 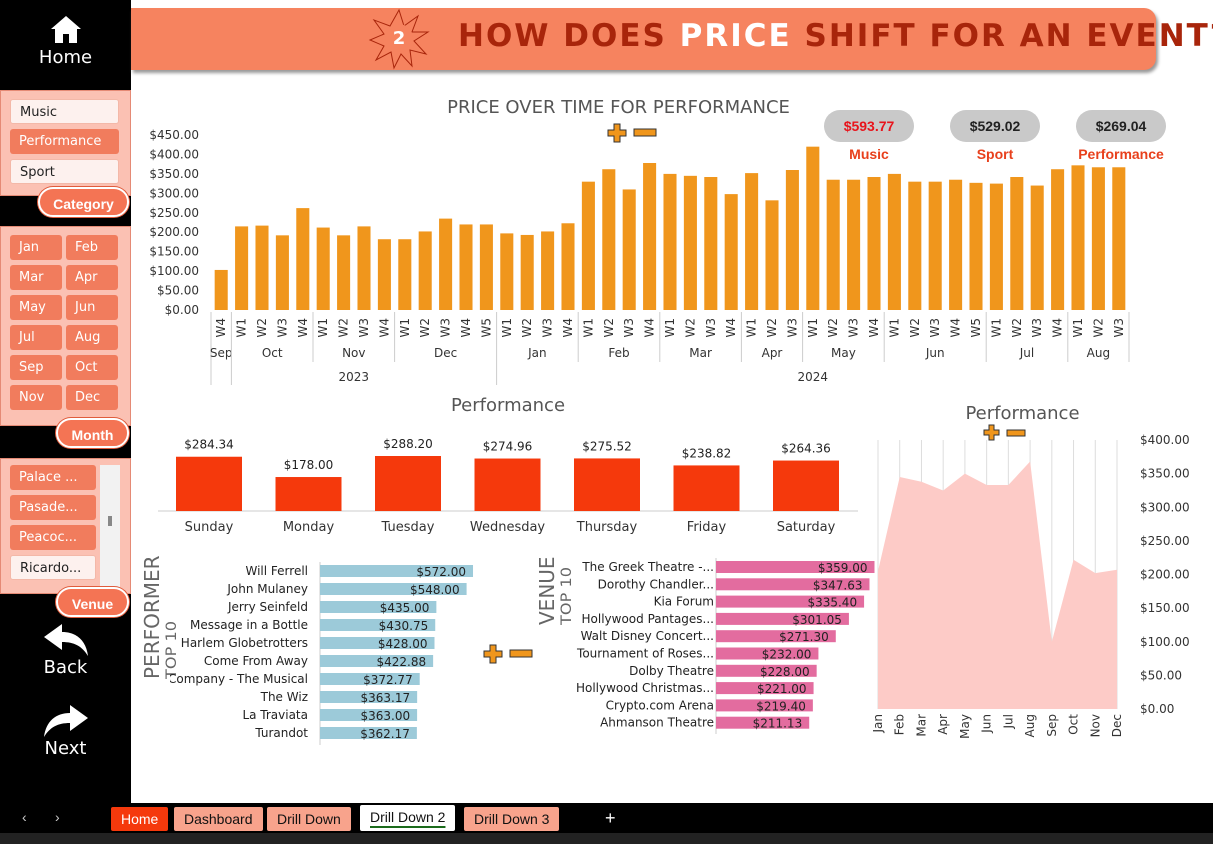 What do you see at coordinates (64, 171) in the screenshot?
I see `category-slicer-item: Sport` at bounding box center [64, 171].